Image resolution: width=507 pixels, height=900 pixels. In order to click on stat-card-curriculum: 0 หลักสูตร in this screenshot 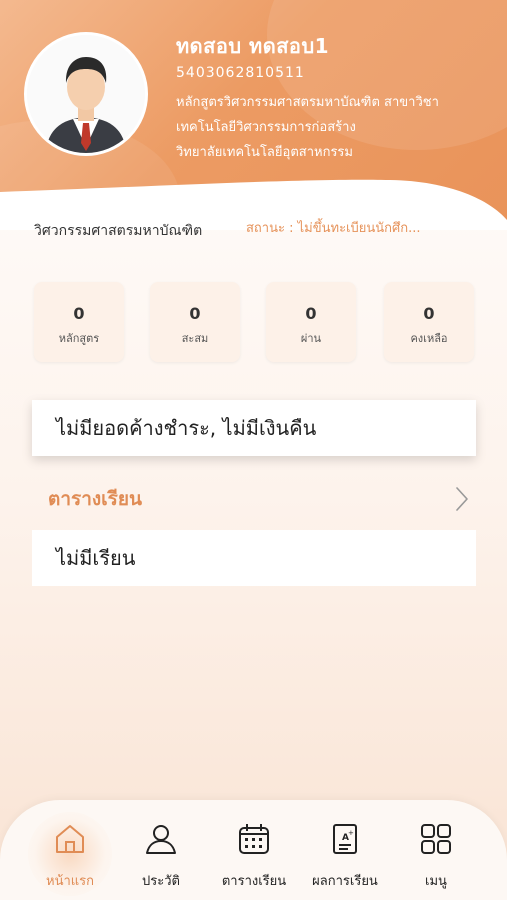, I will do `click(79, 322)`.